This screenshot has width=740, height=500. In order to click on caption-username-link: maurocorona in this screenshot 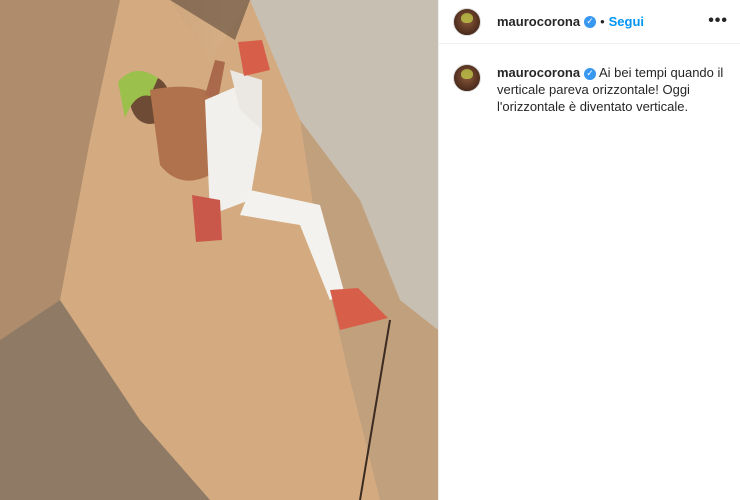, I will do `click(538, 72)`.